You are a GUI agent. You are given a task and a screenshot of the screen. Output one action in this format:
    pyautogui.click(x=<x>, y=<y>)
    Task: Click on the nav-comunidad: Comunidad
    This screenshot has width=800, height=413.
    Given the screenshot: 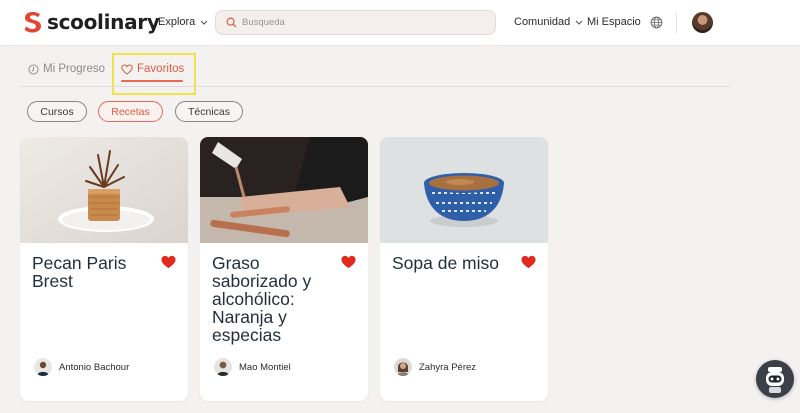 What is the action you would take?
    pyautogui.click(x=548, y=22)
    